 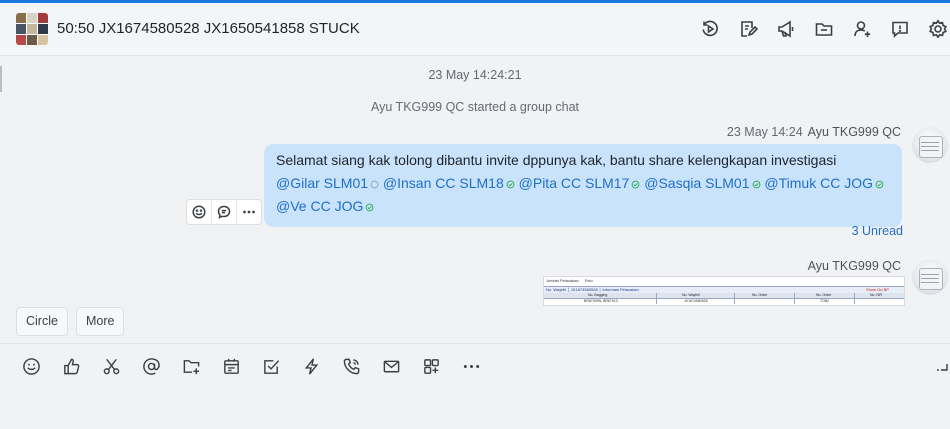 I want to click on emoji-icon, so click(x=31, y=366).